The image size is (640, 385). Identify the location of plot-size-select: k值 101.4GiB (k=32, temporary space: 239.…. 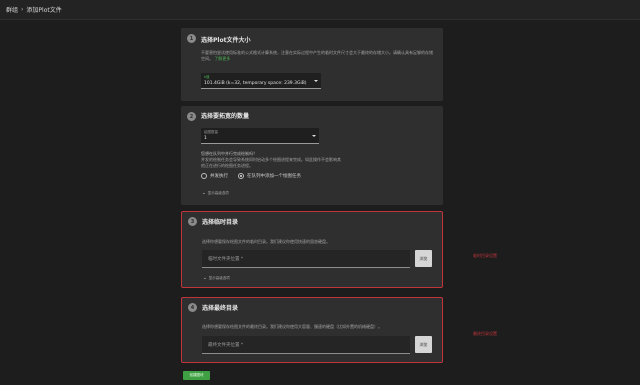
(261, 81).